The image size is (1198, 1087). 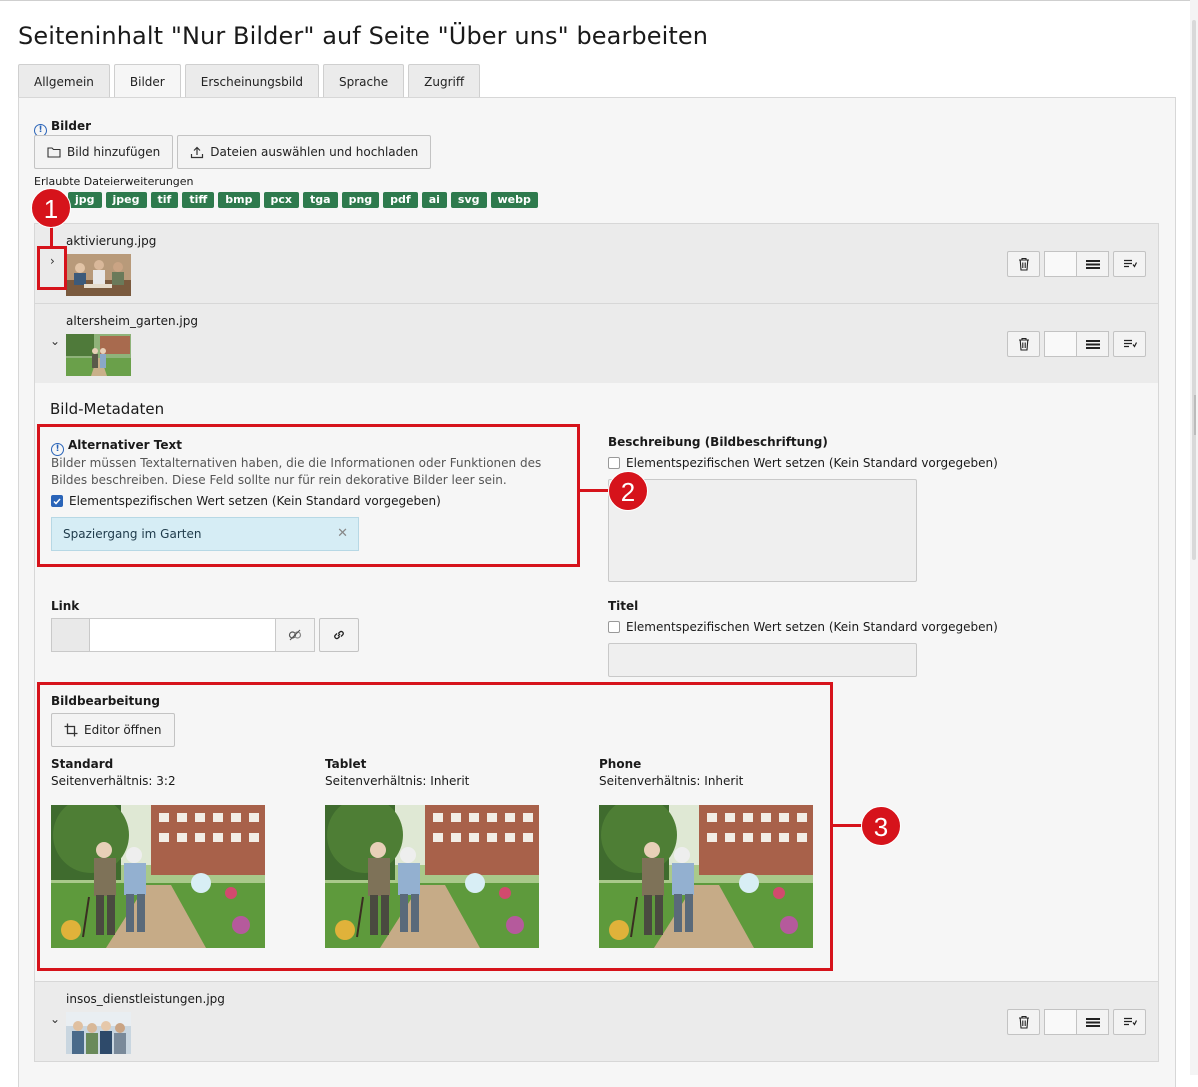 I want to click on tab-zugriff: Zugriff, so click(x=444, y=81).